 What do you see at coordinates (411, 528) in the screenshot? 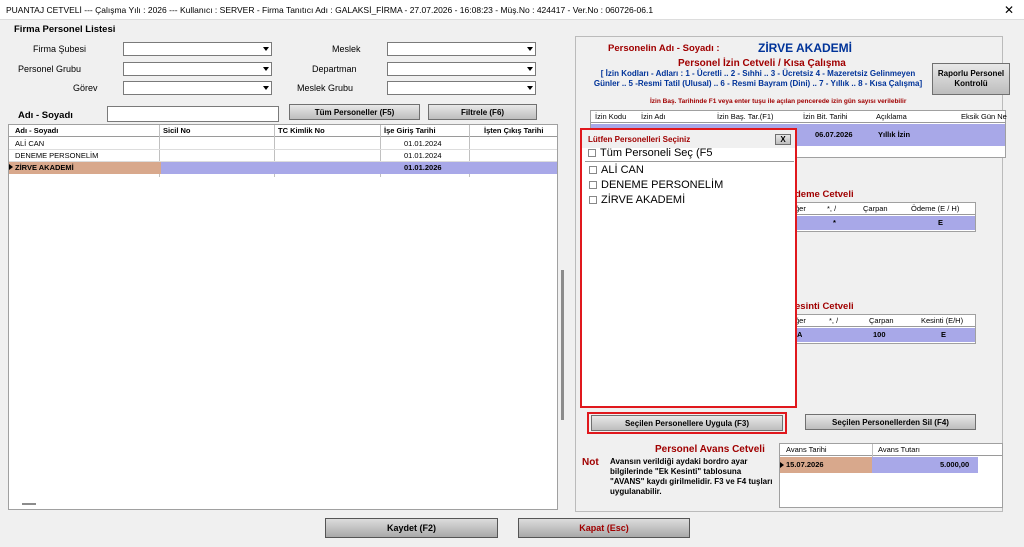
I see `save-button: Kaydet (F2)` at bounding box center [411, 528].